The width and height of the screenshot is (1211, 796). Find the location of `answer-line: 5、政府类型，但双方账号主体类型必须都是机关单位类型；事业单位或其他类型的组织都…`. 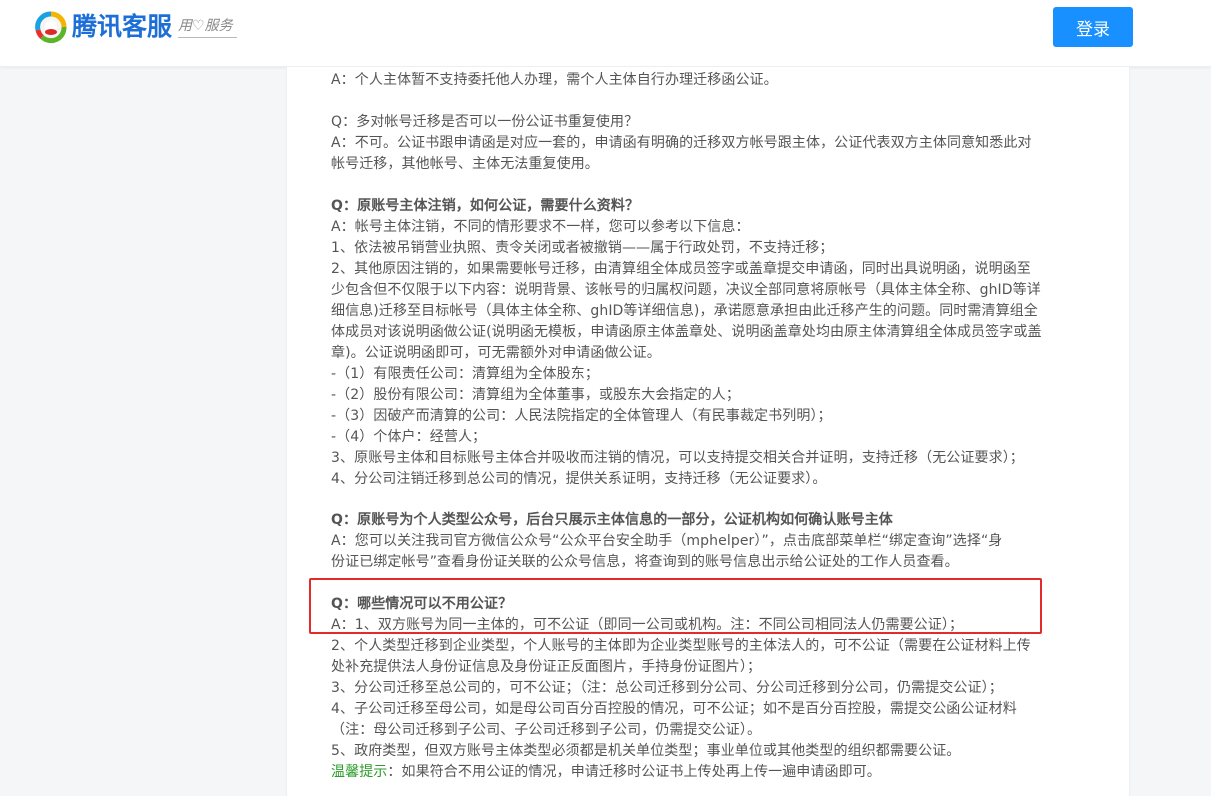

answer-line: 5、政府类型，但双方账号主体类型必须都是机关单位类型；事业单位或其他类型的组织都… is located at coordinates (646, 751).